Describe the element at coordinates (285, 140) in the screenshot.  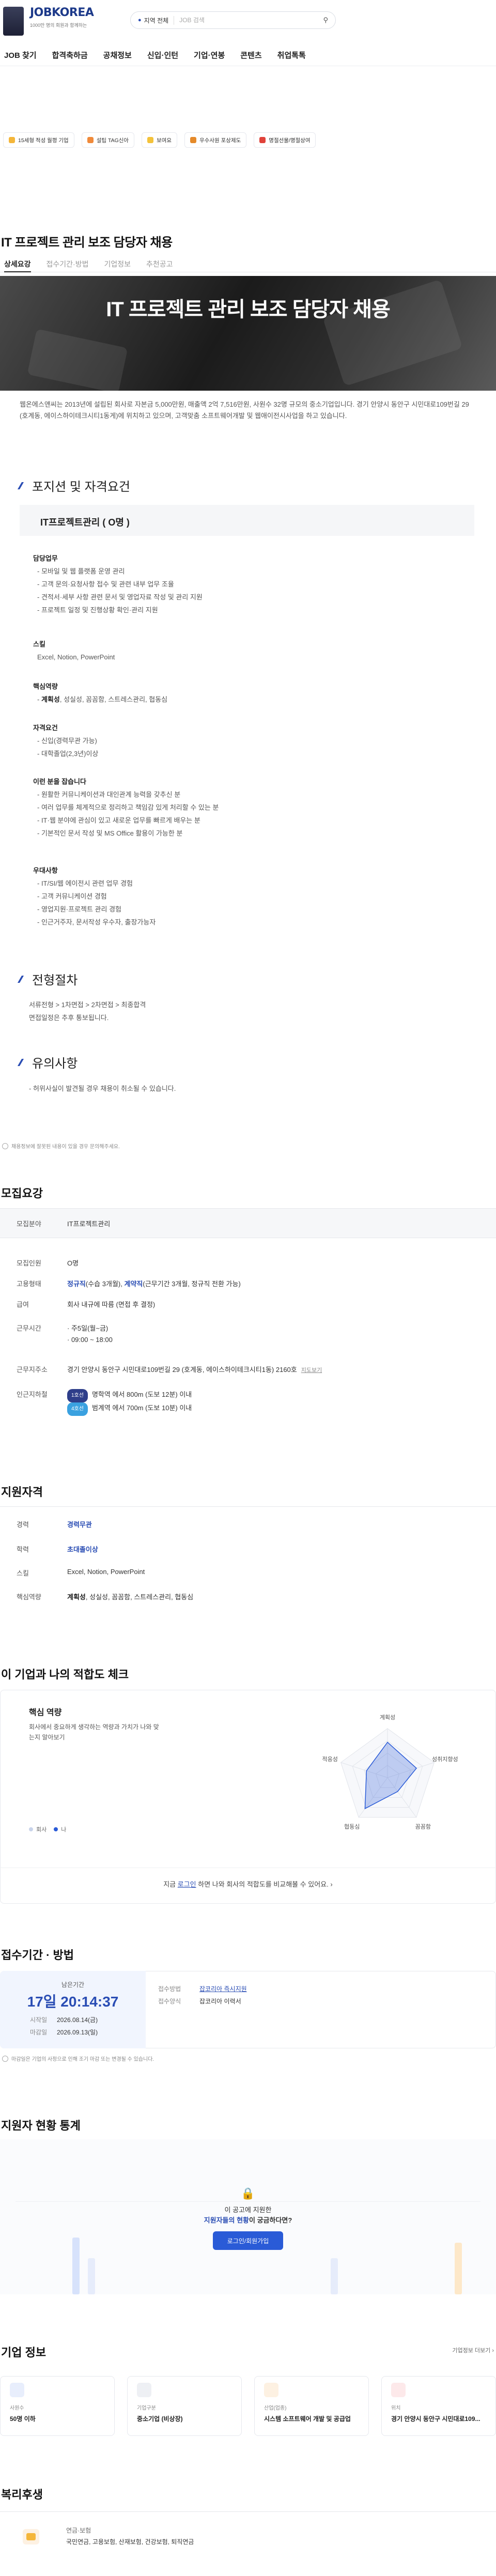
I see `quick-link-chip: 명절선물/명절상여` at that location.